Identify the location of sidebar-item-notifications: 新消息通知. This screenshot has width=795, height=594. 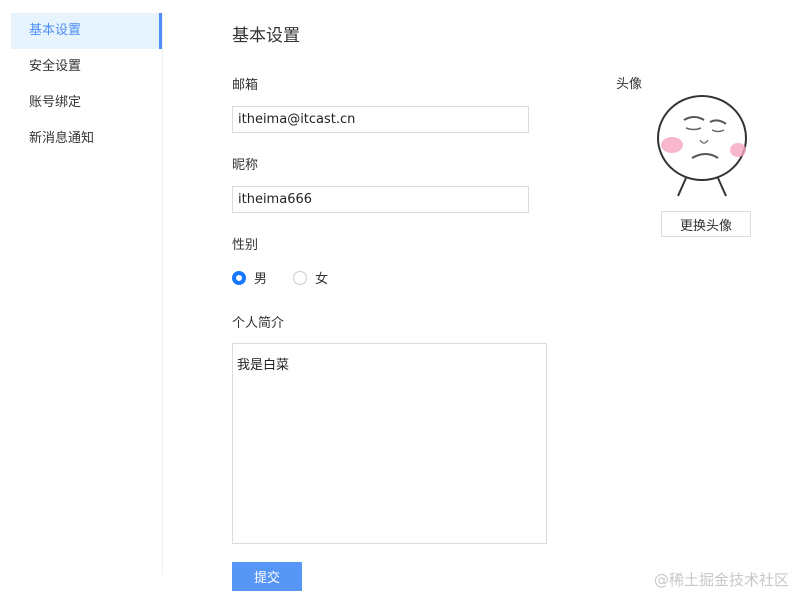
(86, 139).